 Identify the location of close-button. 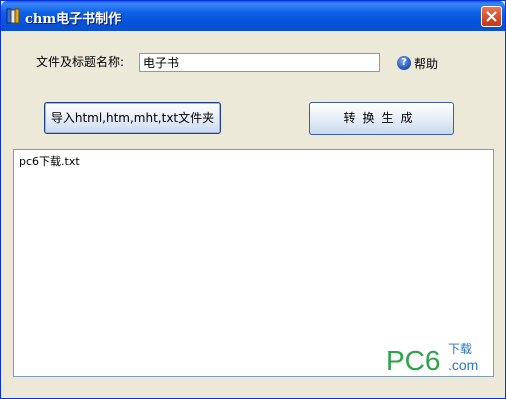
(491, 16).